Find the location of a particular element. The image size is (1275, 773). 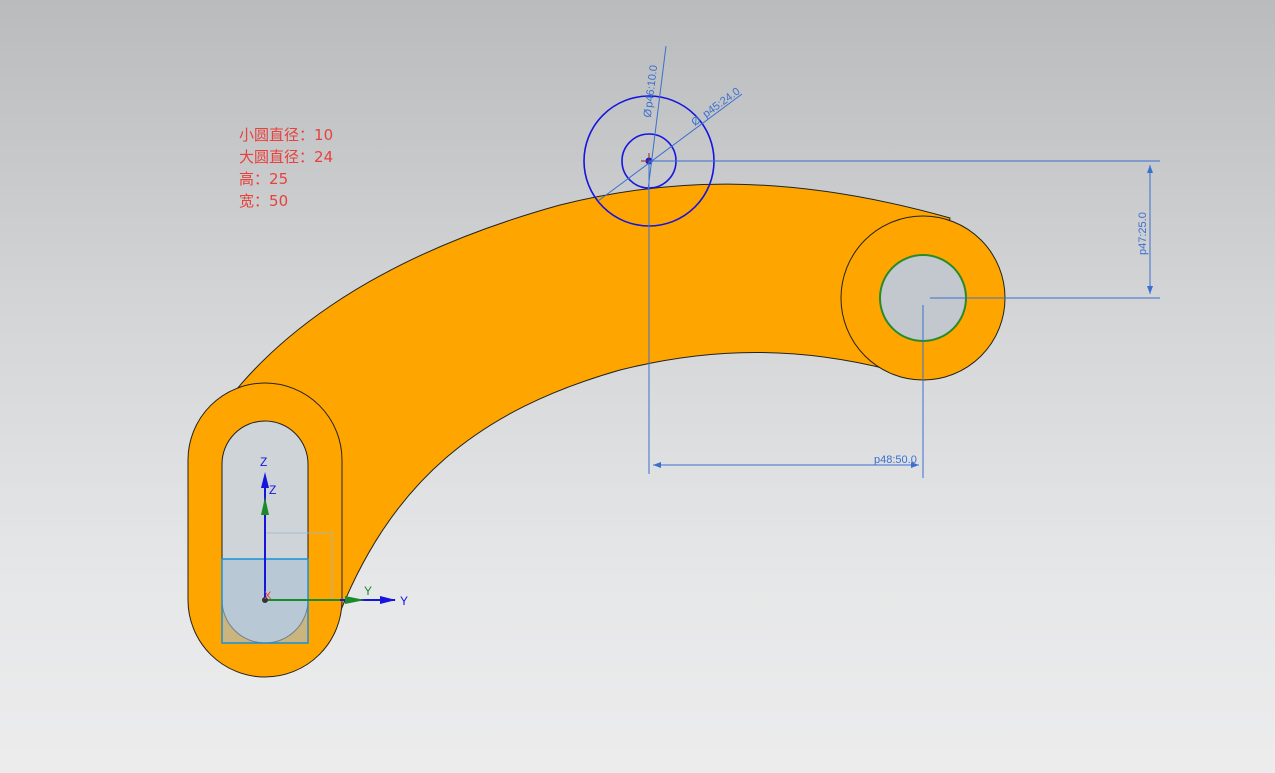

dim-large-diameter-label: p45:24.0 is located at coordinates (722, 103).